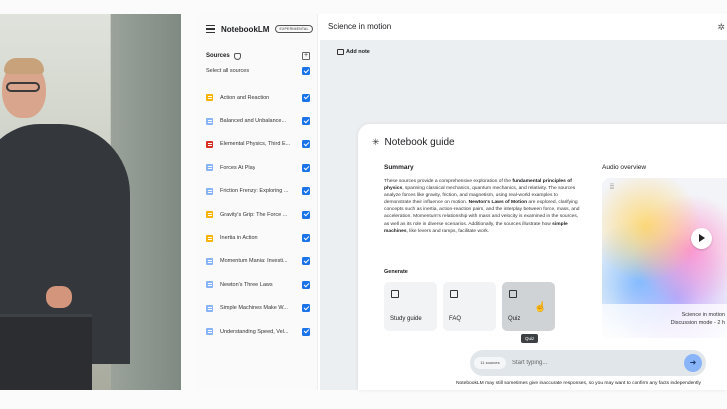 The height and width of the screenshot is (409, 727). I want to click on presenter-hair, so click(24, 66).